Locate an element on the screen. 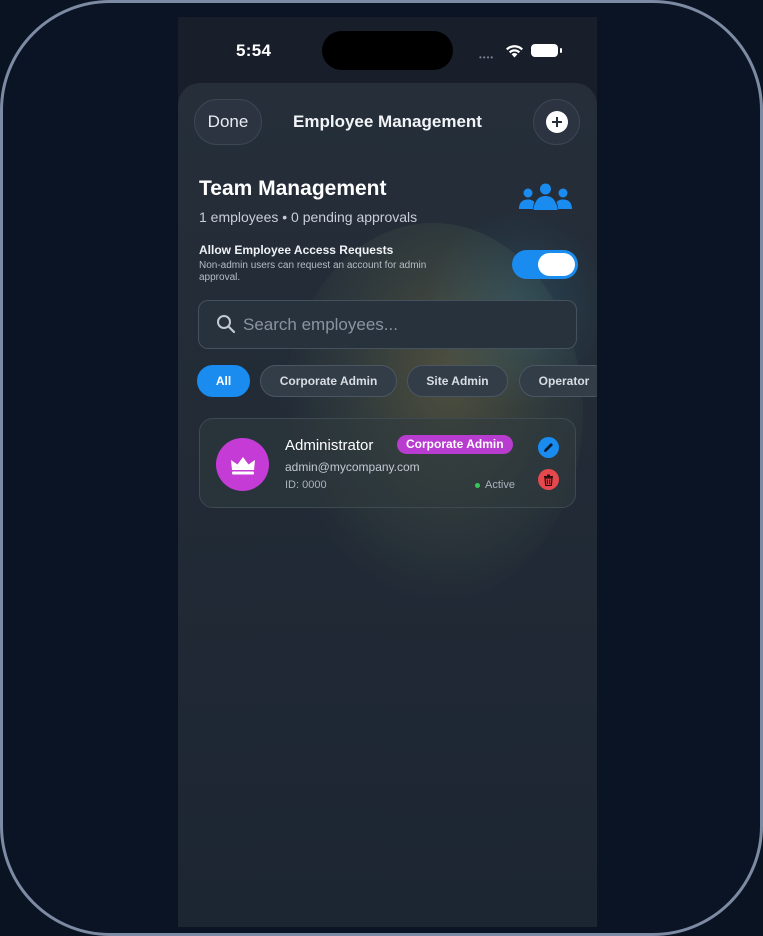 Image resolution: width=763 pixels, height=936 pixels. edit-employee-button is located at coordinates (548, 447).